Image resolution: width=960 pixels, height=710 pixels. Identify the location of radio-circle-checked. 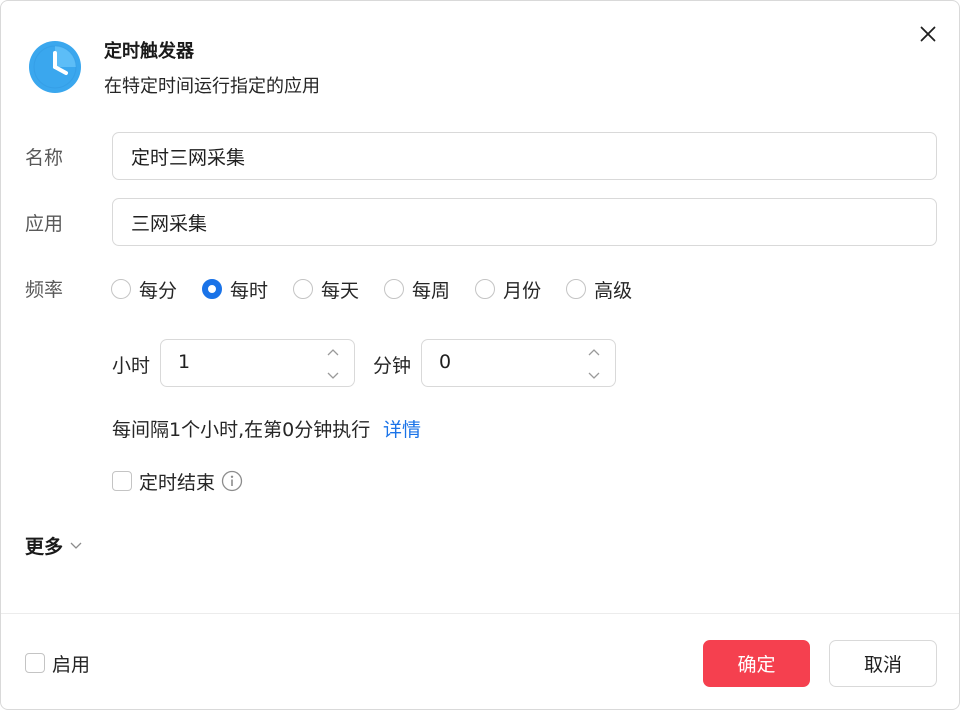
(212, 289).